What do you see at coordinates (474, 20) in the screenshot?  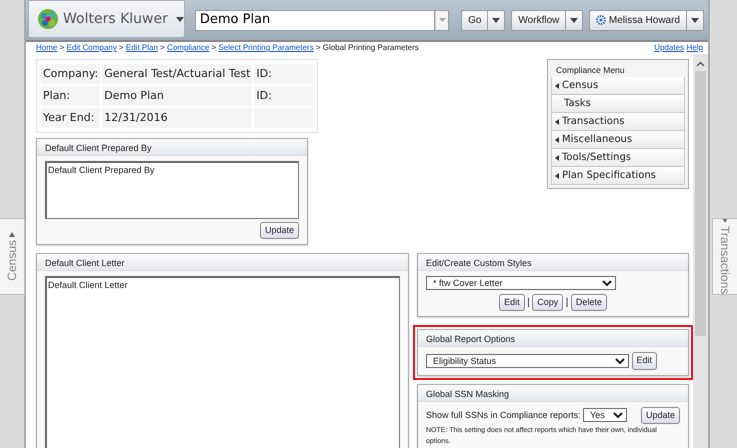 I see `go-button: Go` at bounding box center [474, 20].